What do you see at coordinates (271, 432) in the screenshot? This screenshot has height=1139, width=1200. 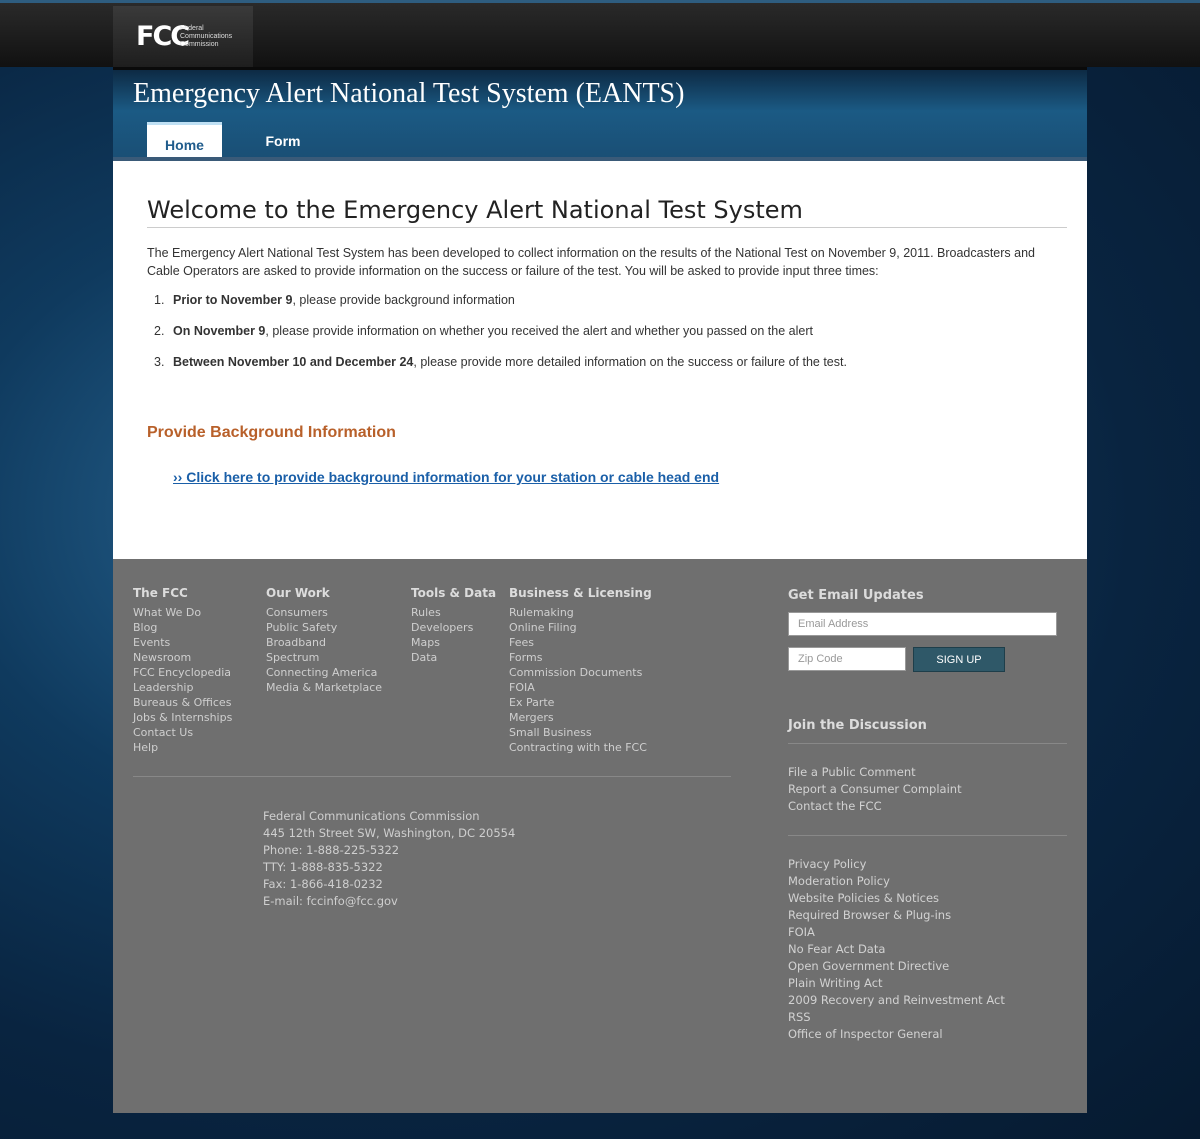 I see `section-heading: Provide Background Information` at bounding box center [271, 432].